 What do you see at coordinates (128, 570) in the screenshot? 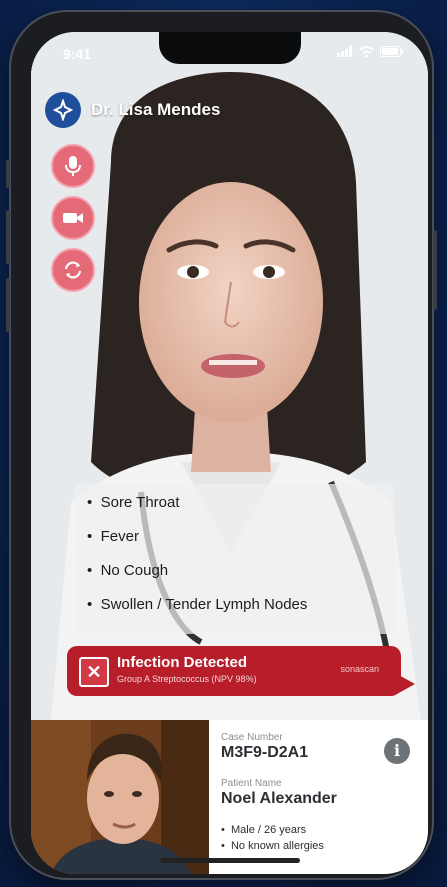
I see `list-item: • No Cough` at bounding box center [128, 570].